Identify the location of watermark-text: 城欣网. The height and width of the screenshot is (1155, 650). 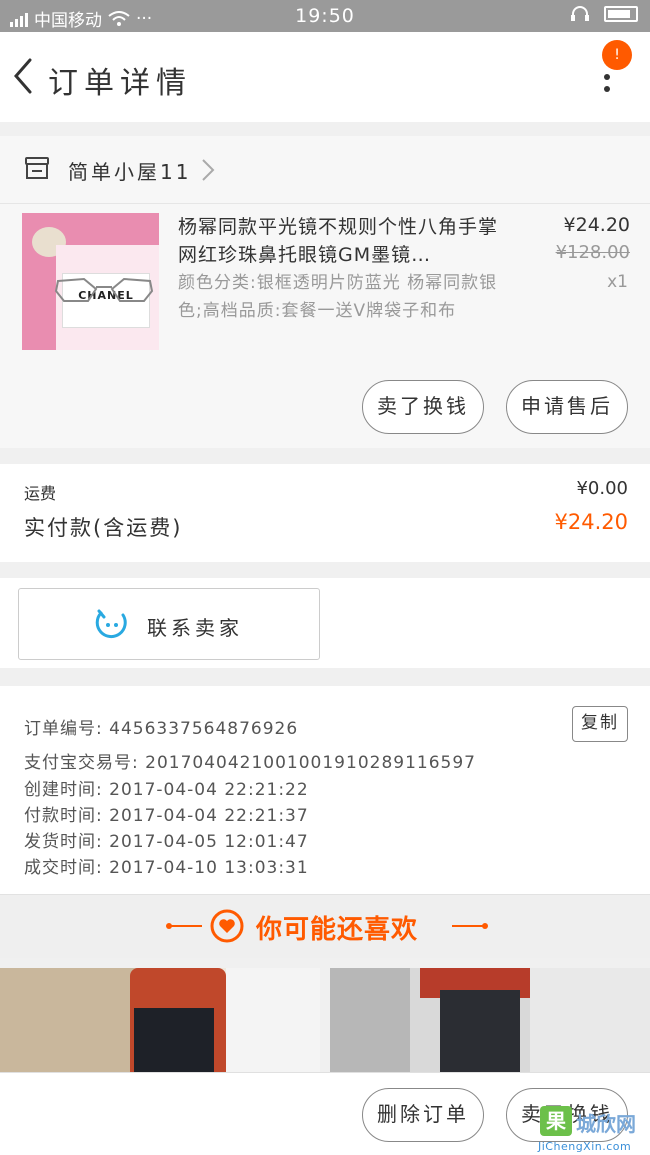
(606, 1124).